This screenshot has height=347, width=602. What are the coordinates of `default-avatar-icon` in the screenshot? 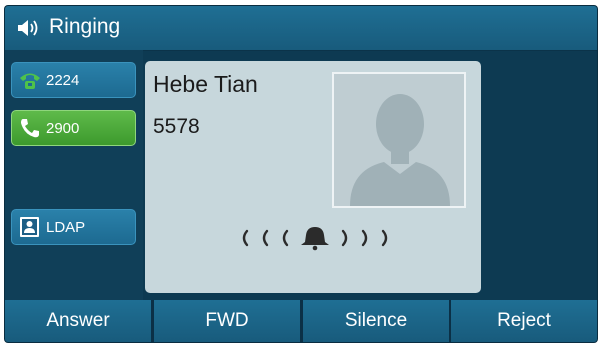 It's located at (400, 150).